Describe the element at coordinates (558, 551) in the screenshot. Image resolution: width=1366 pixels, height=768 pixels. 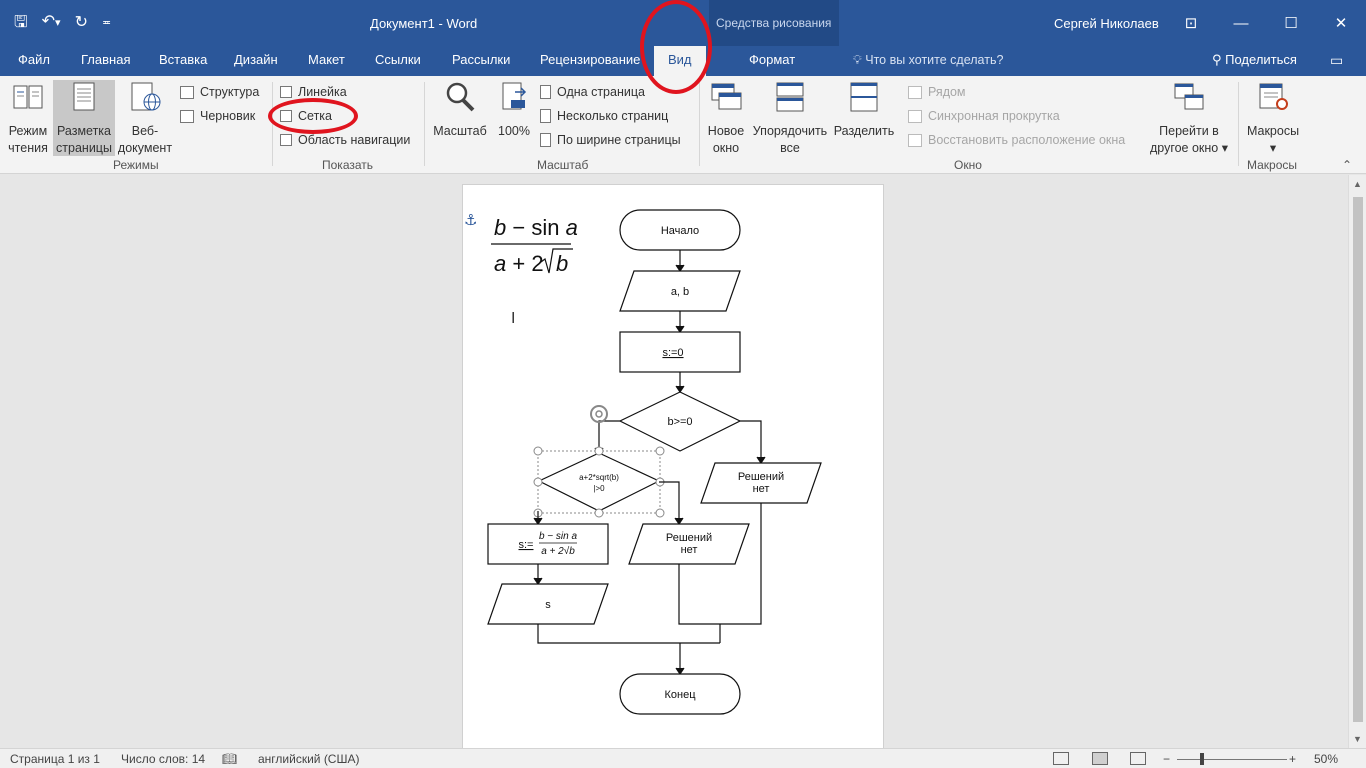
I see `flow-compute-denominator: a + 2√b` at that location.